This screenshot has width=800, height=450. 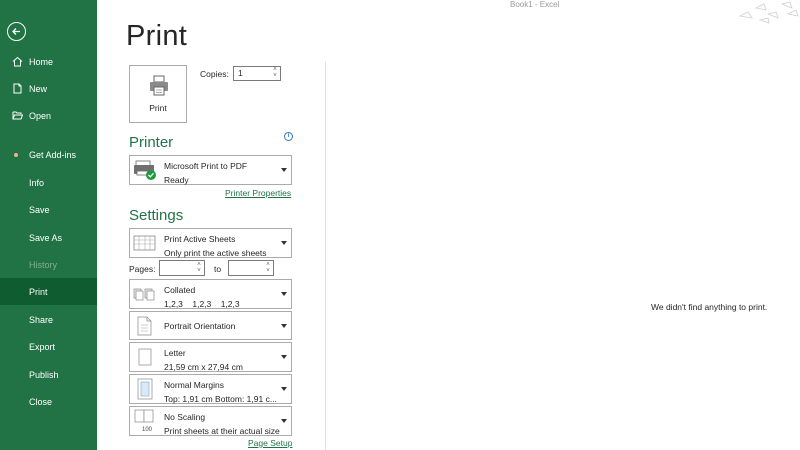 I want to click on collation-dropdown: Collated 1,2,3 1,2,3 1,2,3, so click(x=210, y=294).